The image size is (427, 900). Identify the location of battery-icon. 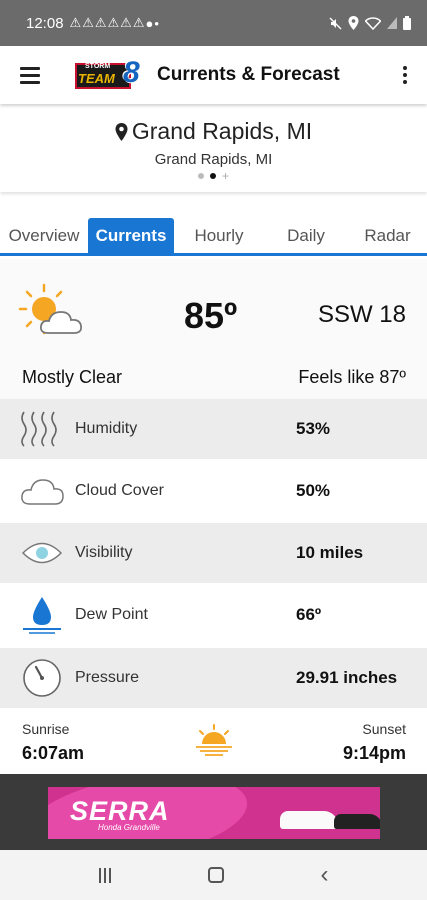
(407, 23).